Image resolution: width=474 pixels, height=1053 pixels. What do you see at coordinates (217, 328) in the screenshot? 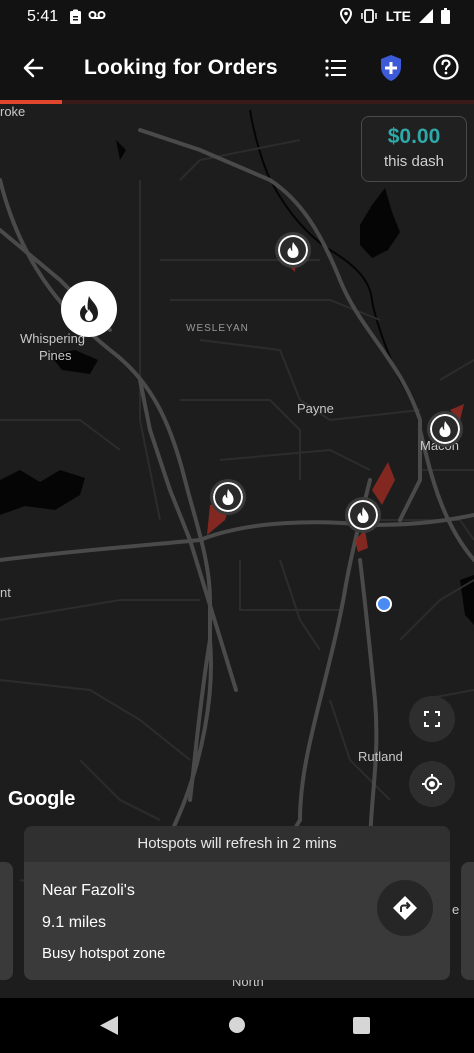
I see `map-label-wesleyan: WESLEYAN` at bounding box center [217, 328].